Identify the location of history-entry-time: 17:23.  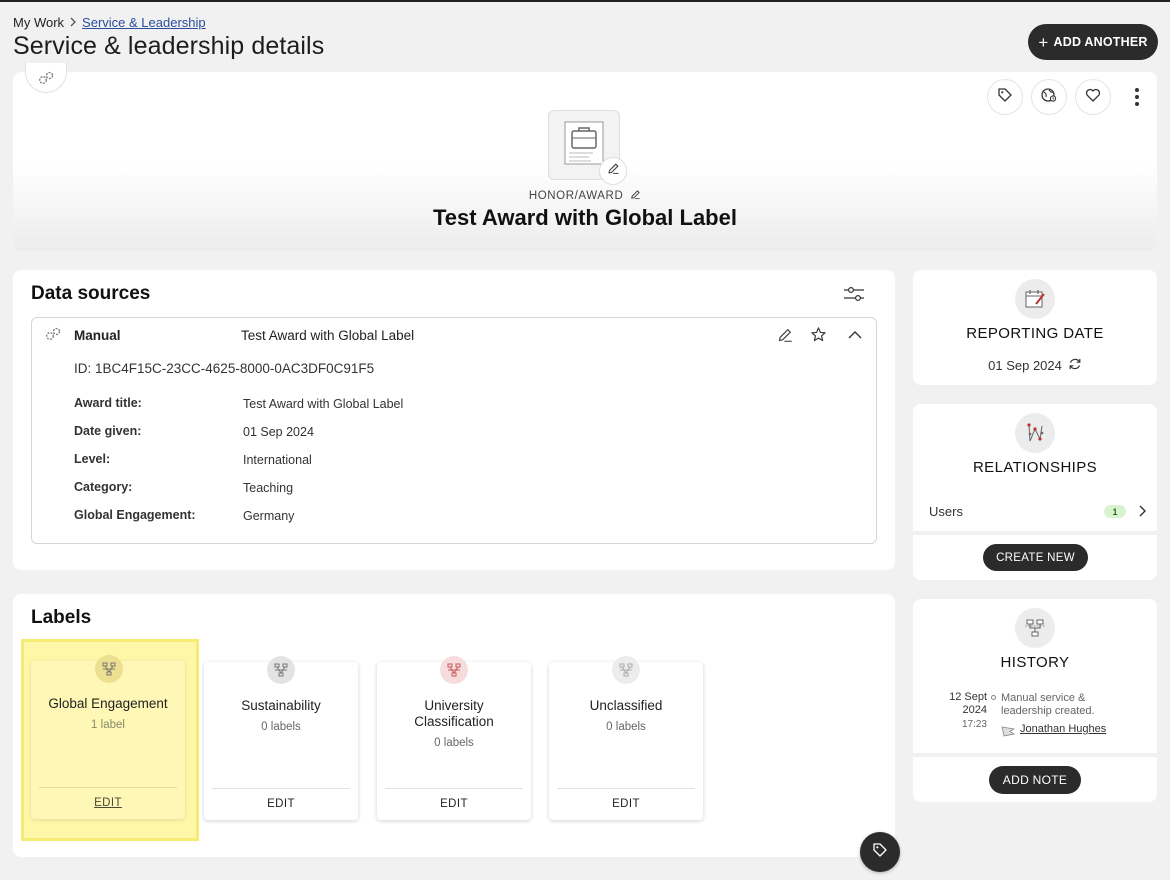
(974, 724).